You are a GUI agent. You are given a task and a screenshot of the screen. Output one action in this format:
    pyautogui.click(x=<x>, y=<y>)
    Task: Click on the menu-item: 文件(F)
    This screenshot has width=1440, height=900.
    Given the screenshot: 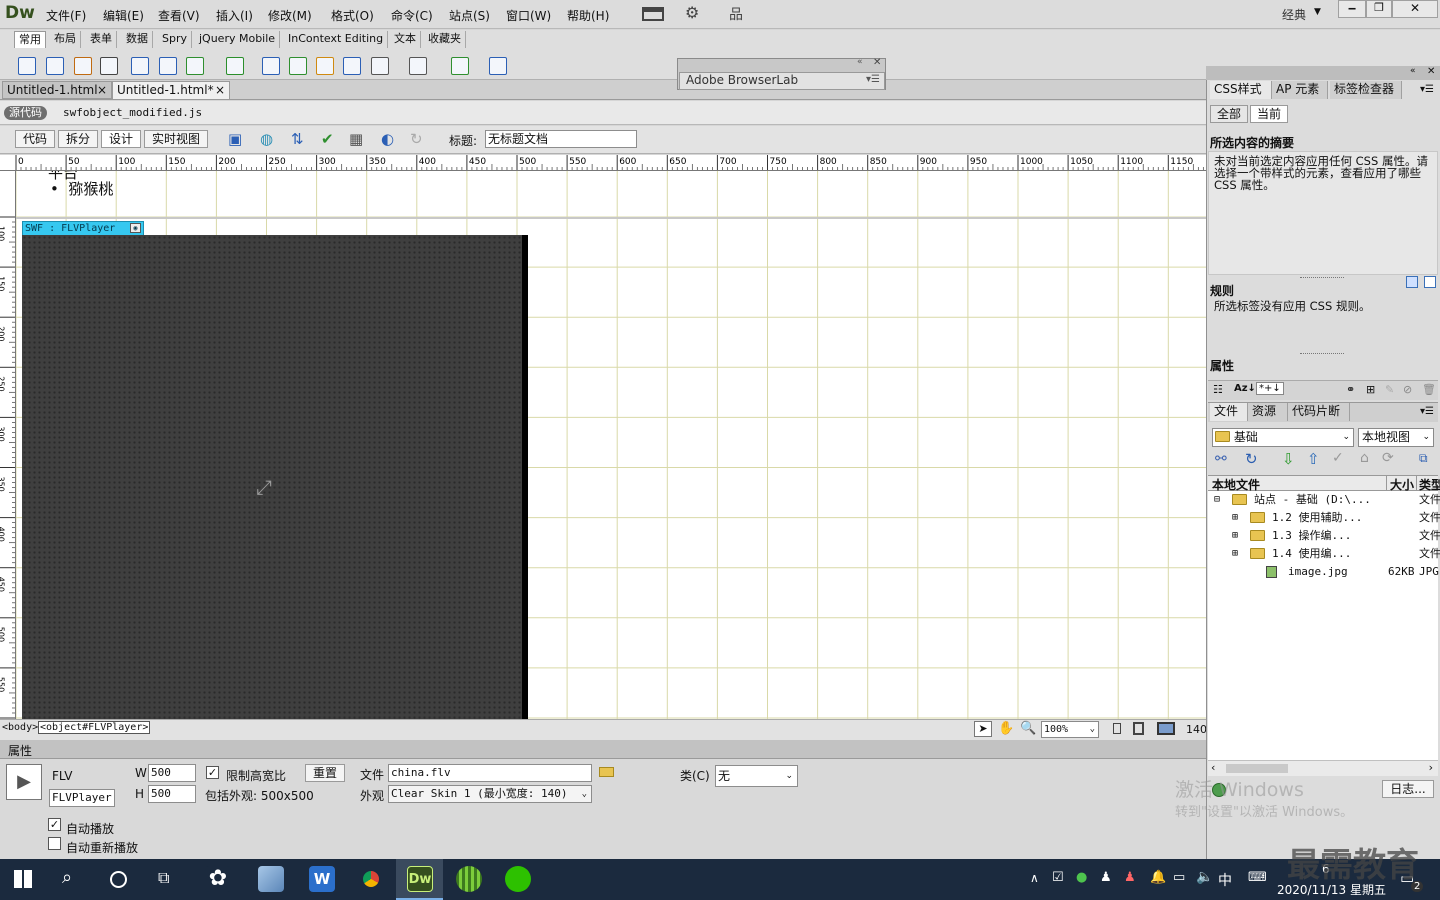 What is the action you would take?
    pyautogui.click(x=66, y=15)
    